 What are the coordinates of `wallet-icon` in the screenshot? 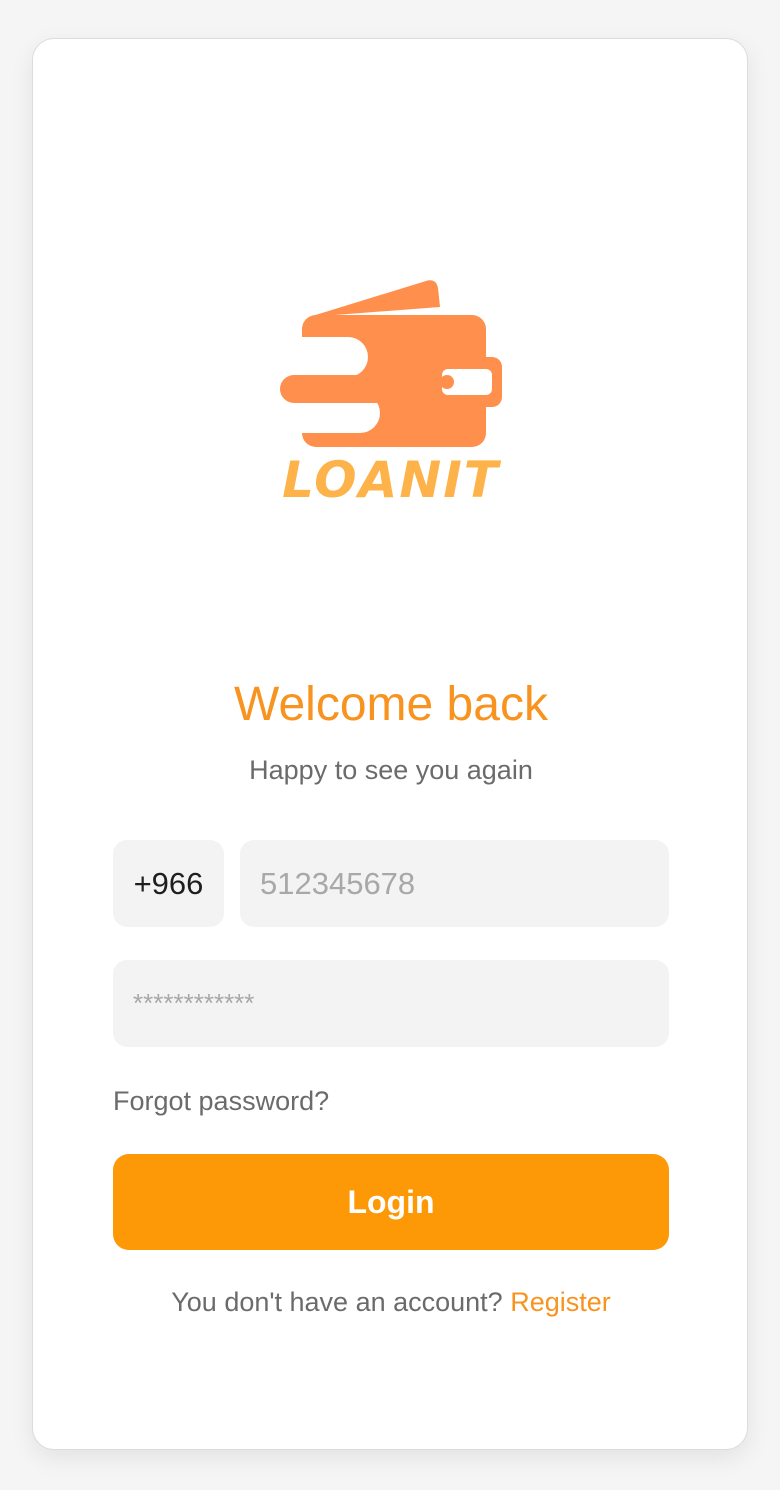 It's located at (389, 363).